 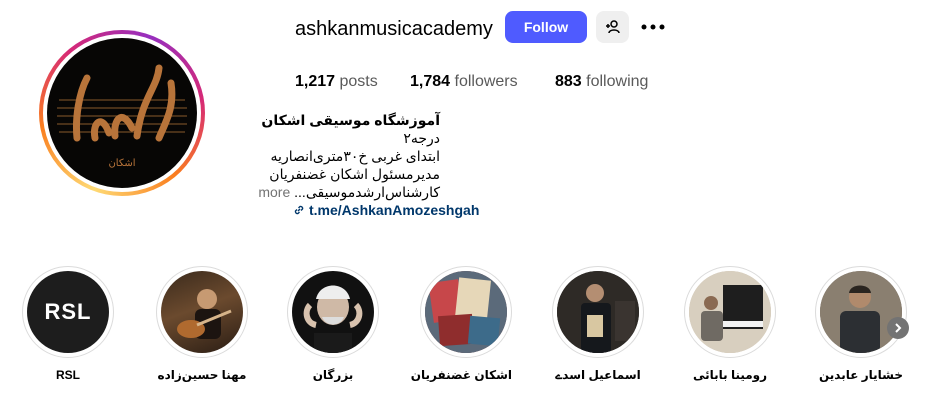 I want to click on svg-text: اشکان, so click(x=121, y=163).